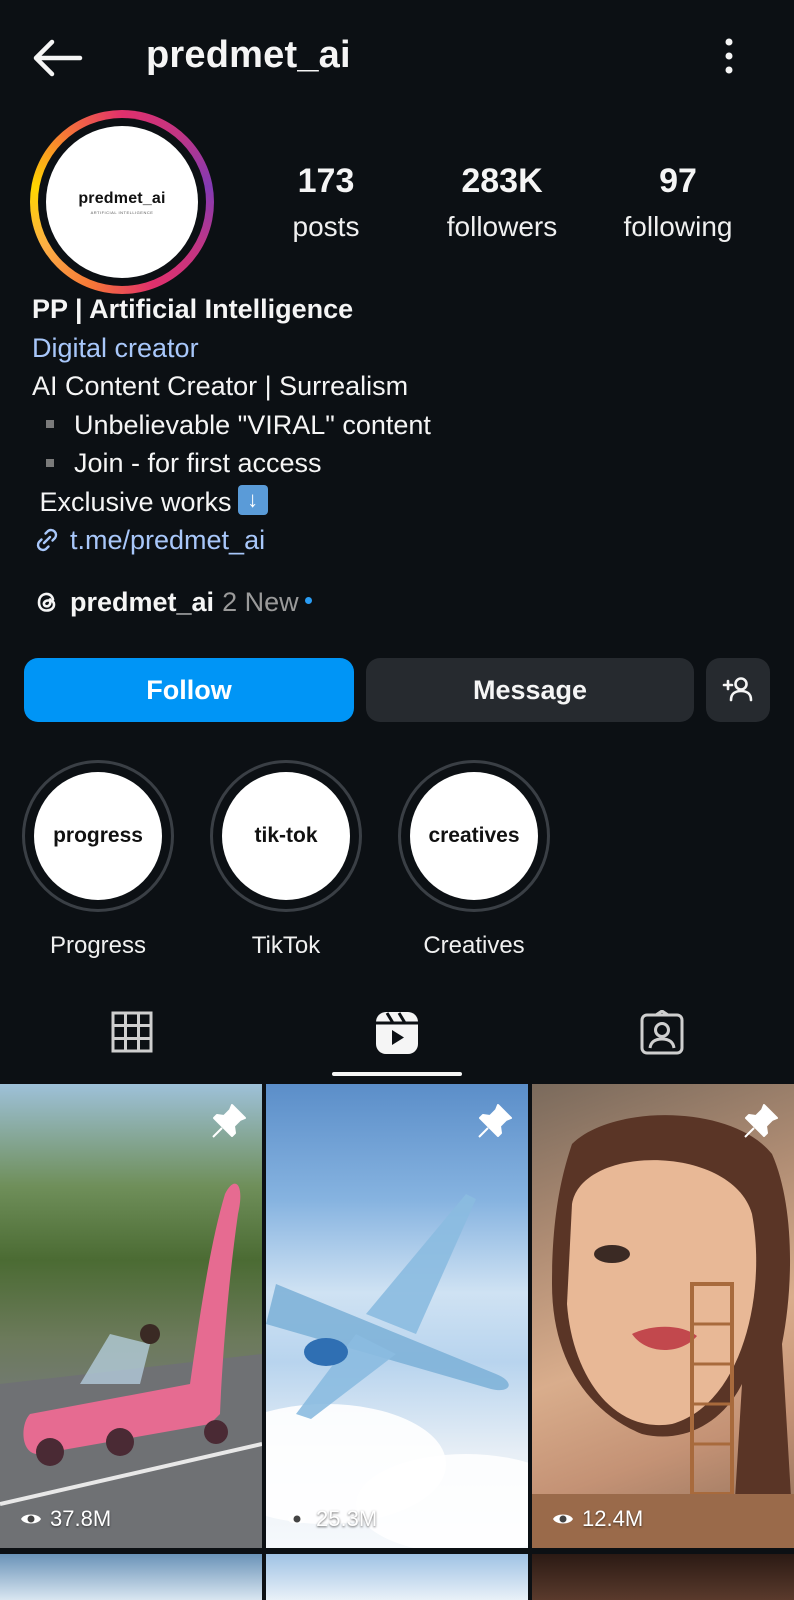 The width and height of the screenshot is (794, 1600). I want to click on highlight-label: Progress, so click(98, 945).